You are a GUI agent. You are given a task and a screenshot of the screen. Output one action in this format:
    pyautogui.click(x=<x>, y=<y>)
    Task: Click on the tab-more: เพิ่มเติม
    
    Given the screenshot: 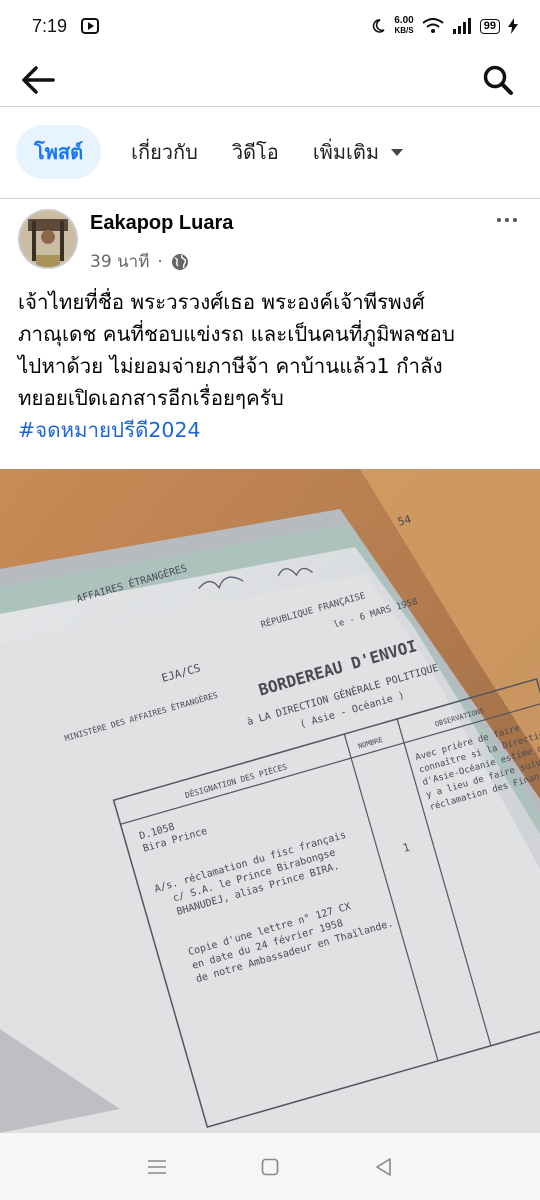 What is the action you would take?
    pyautogui.click(x=358, y=152)
    